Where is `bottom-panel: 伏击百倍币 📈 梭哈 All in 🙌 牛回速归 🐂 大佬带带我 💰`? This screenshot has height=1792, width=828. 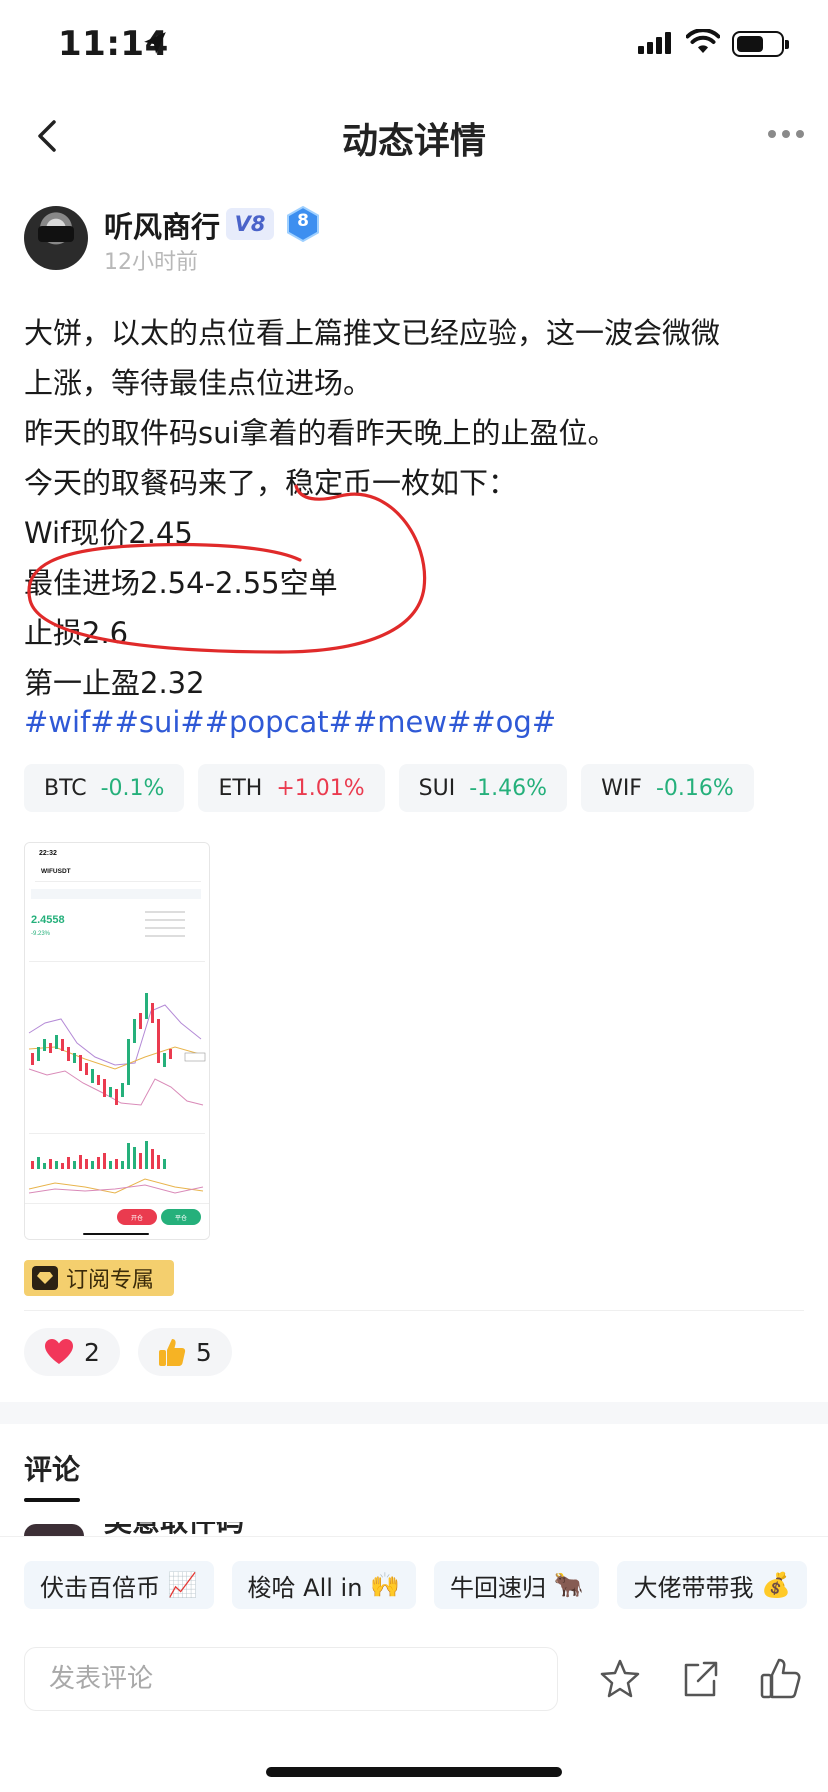
bottom-panel: 伏击百倍币 📈 梭哈 All in 🙌 牛回速归 🐂 大佬带带我 💰 is located at coordinates (414, 1664).